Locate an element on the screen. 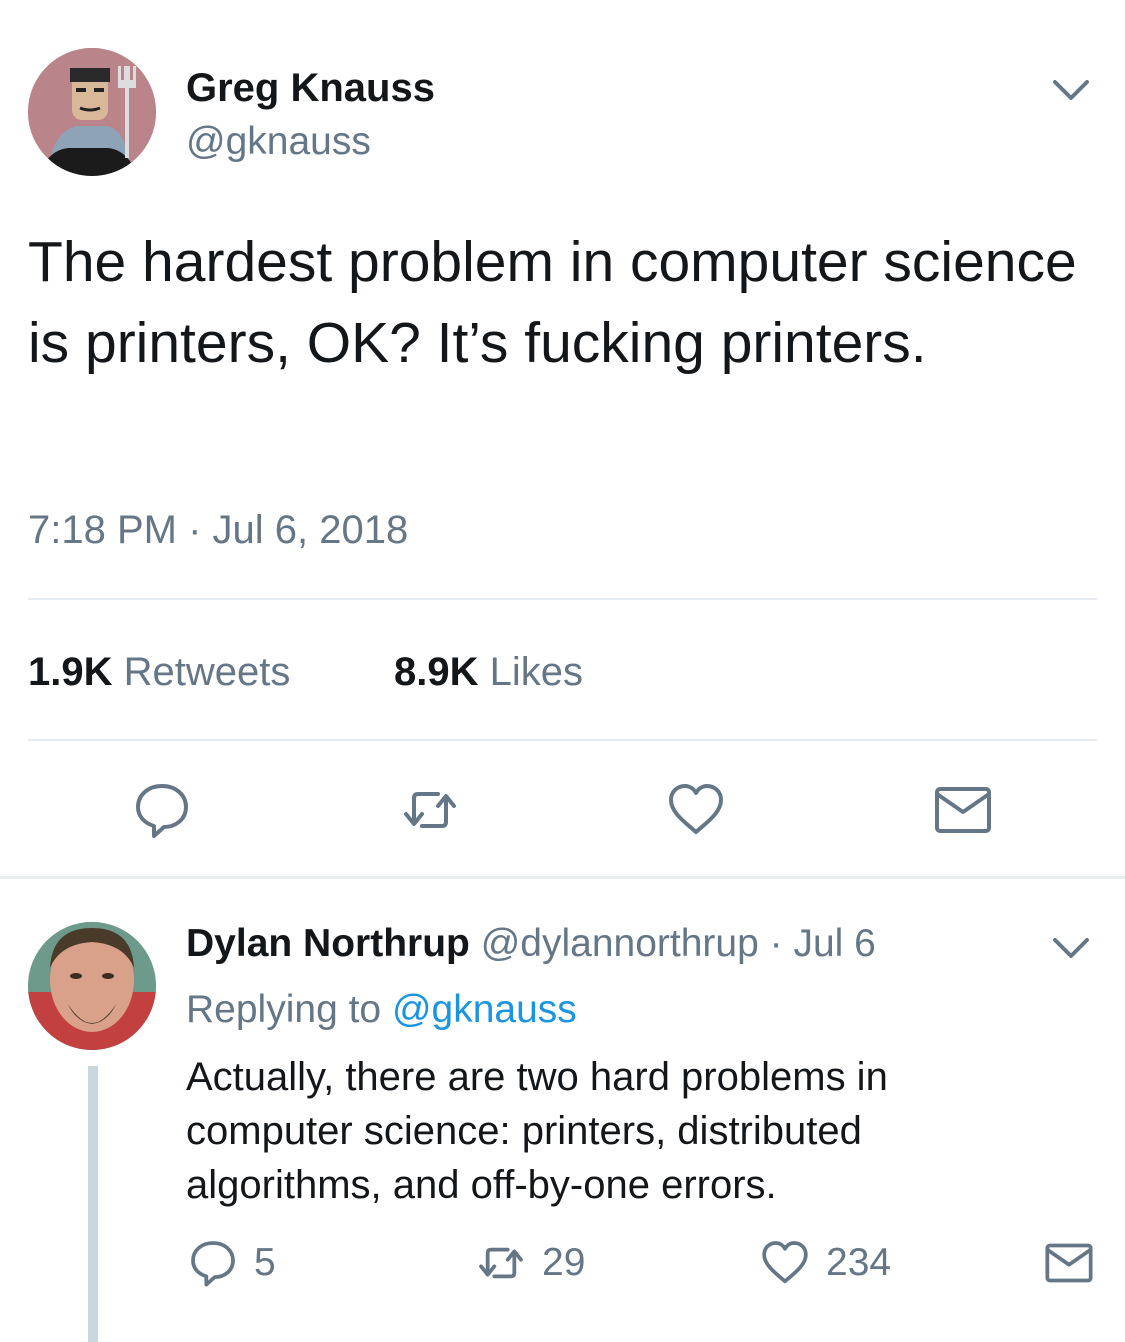 The width and height of the screenshot is (1125, 1342). reply-author-avatar is located at coordinates (92, 986).